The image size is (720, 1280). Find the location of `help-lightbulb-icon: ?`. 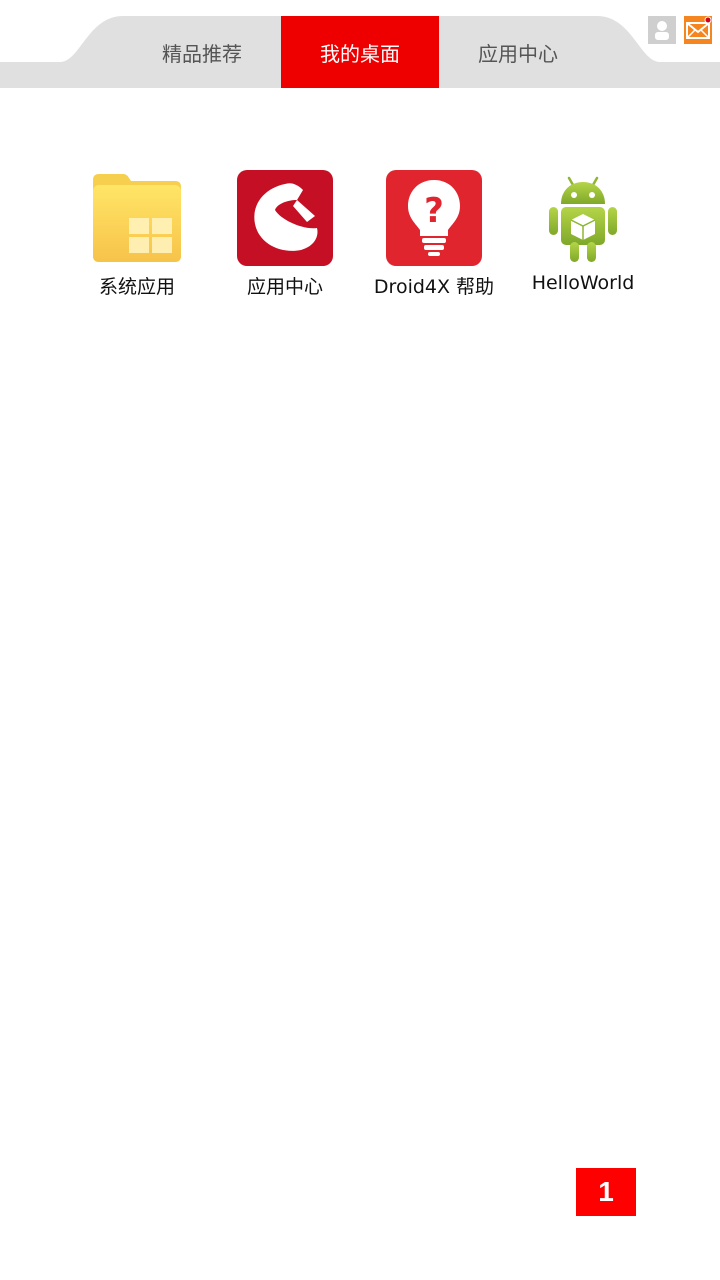

help-lightbulb-icon: ? is located at coordinates (434, 218).